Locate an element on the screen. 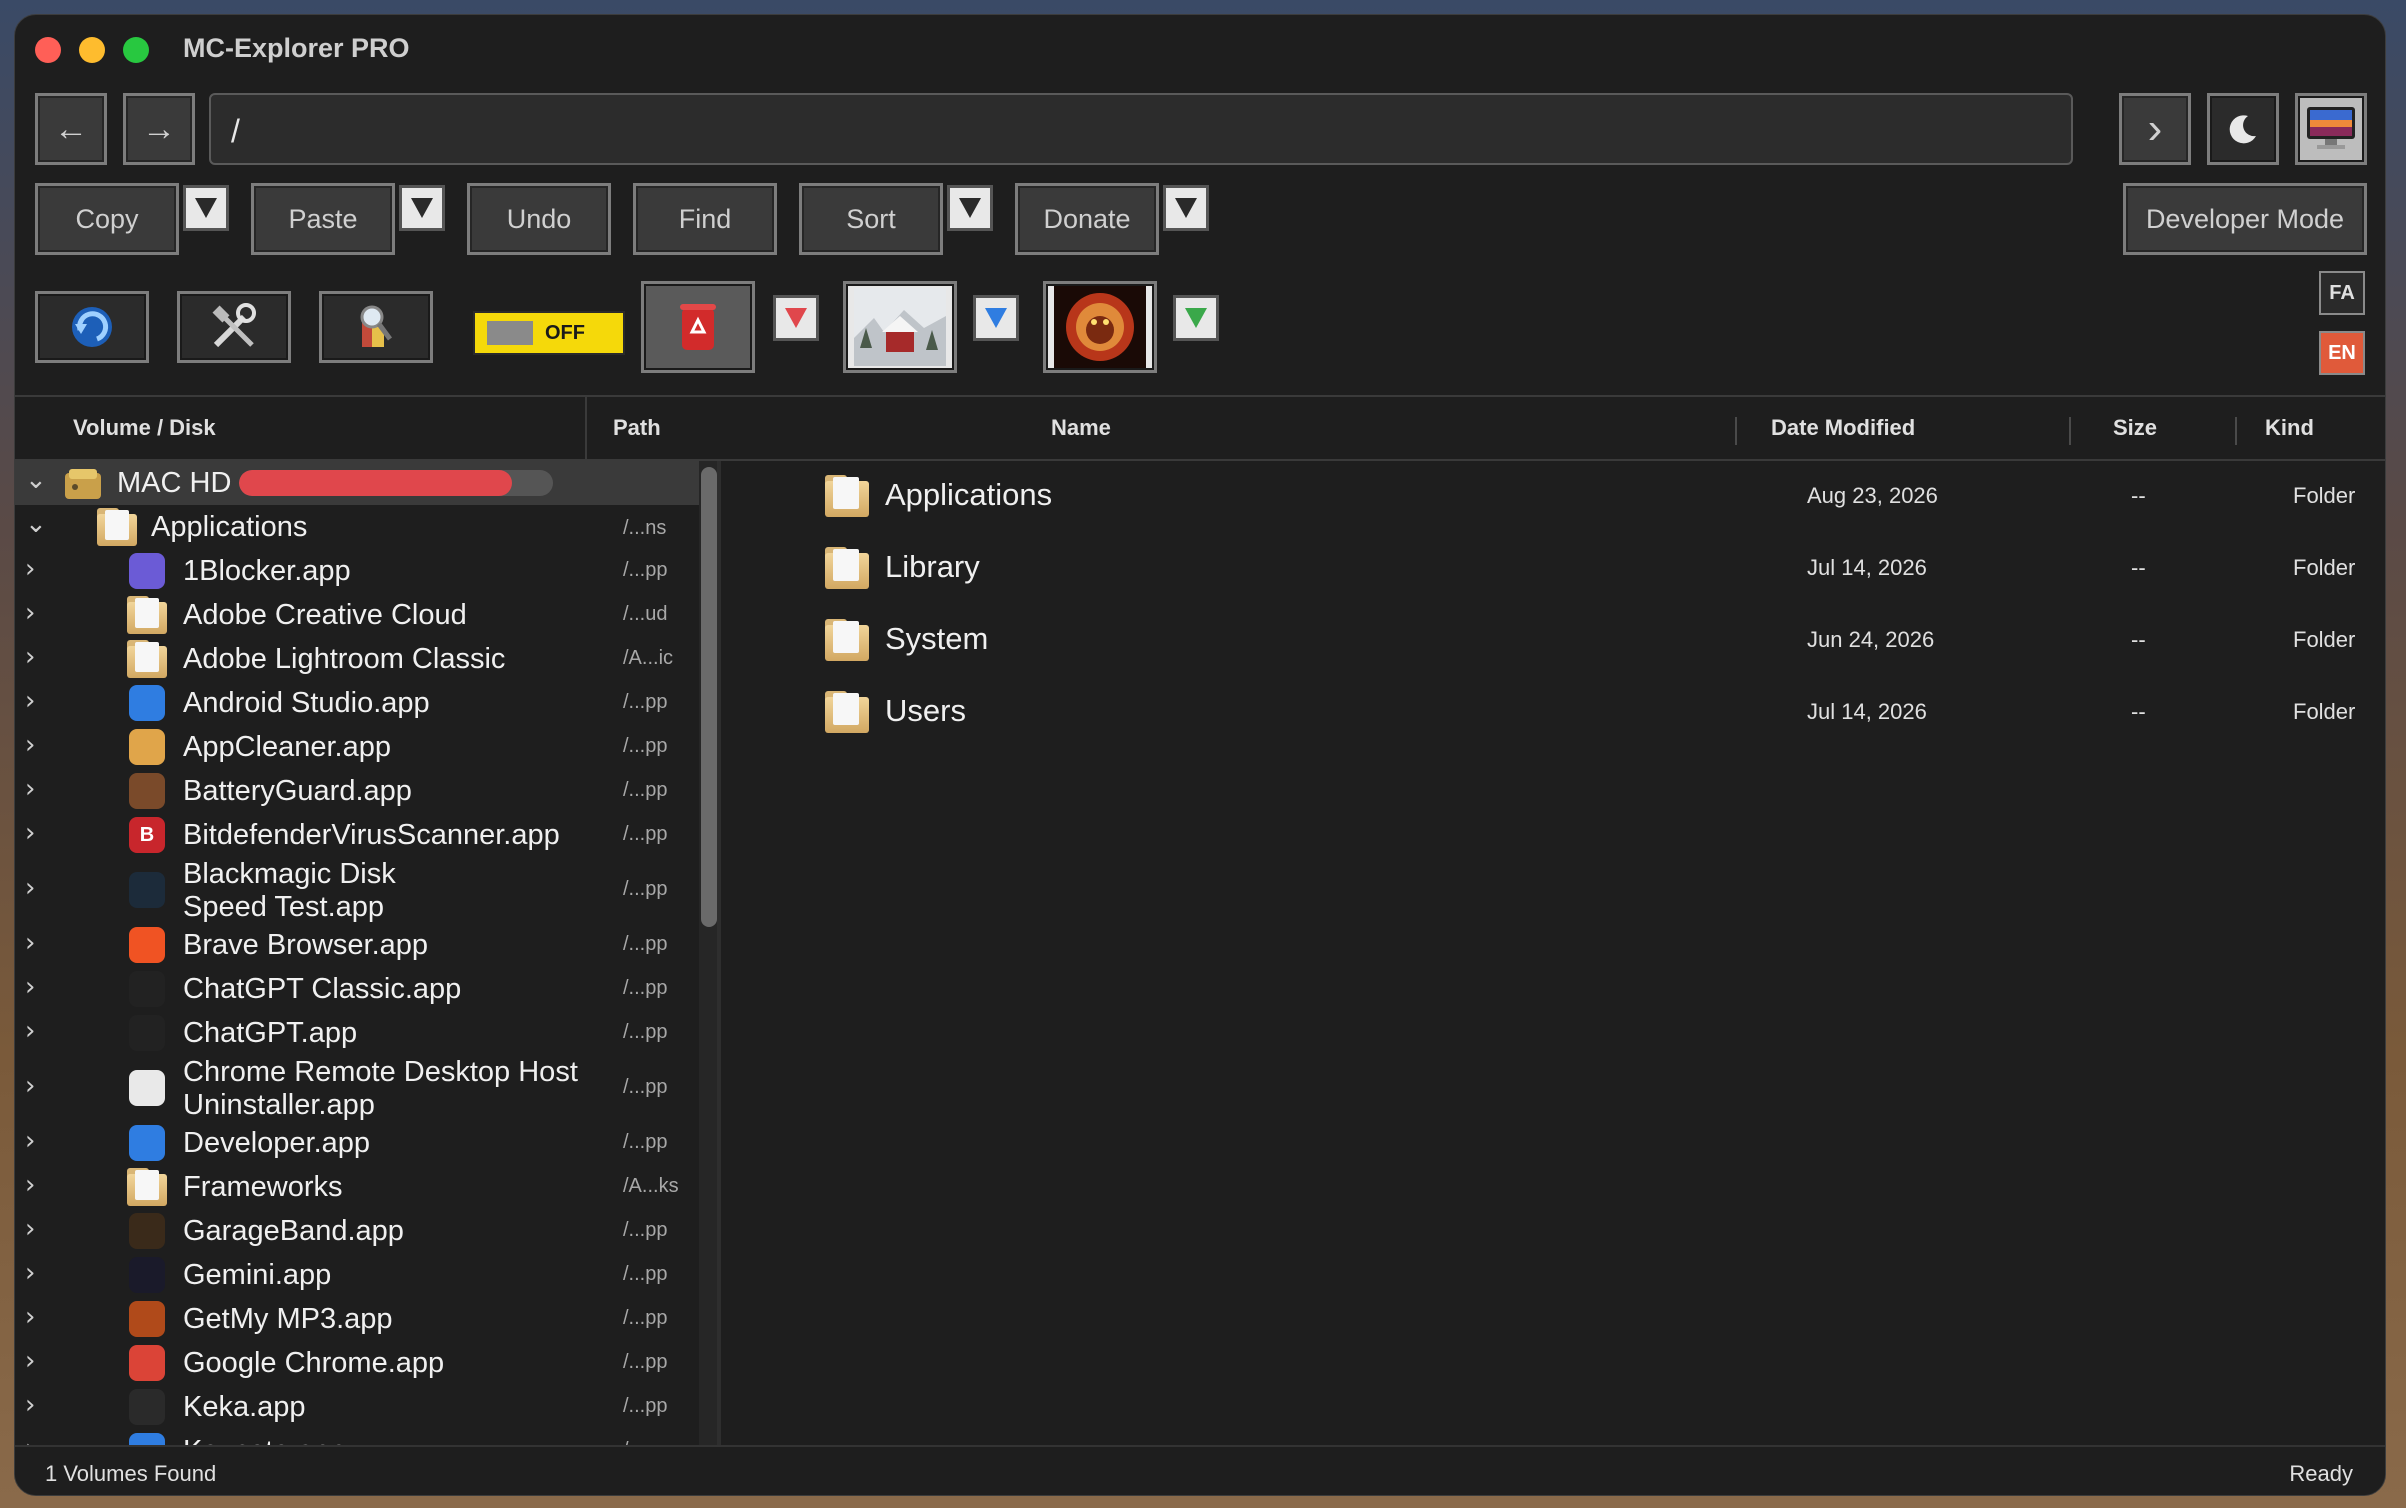 The width and height of the screenshot is (2406, 1508). sort-button: Sort is located at coordinates (871, 219).